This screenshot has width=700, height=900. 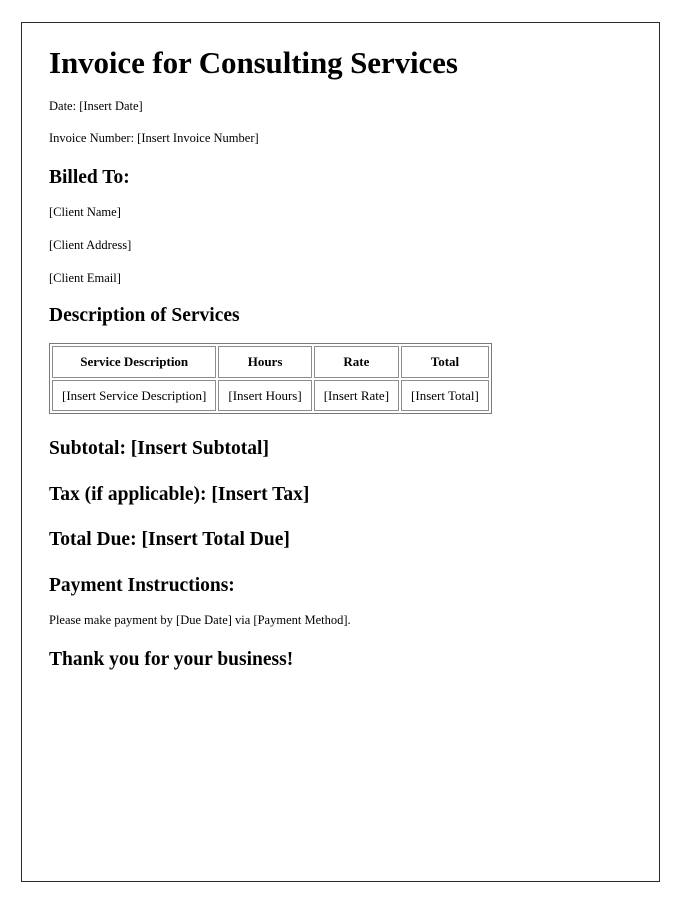 I want to click on description-of-services-heading: Description of Services, so click(x=144, y=315).